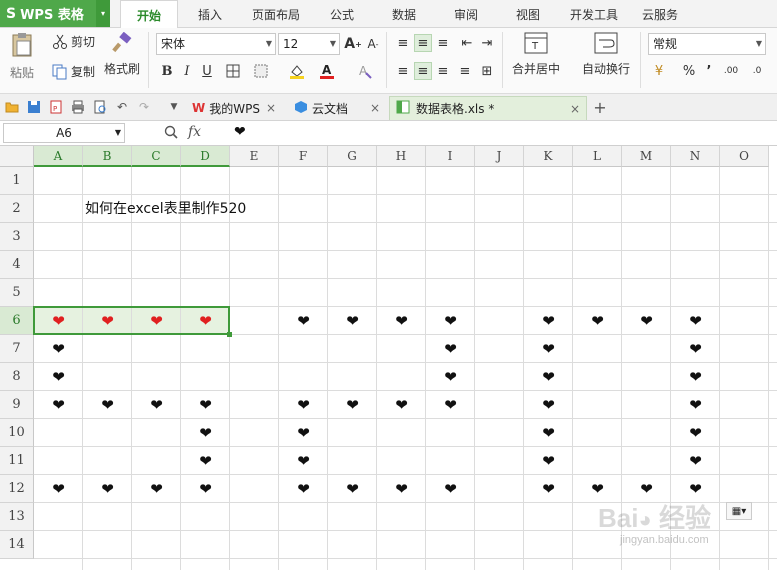 The height and width of the screenshot is (570, 777). I want to click on menu-tab-insert: 插入, so click(210, 14).